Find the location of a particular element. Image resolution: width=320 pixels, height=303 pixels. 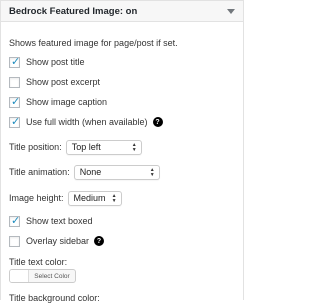

show-post-title-checkbox: ✓ is located at coordinates (15, 61).